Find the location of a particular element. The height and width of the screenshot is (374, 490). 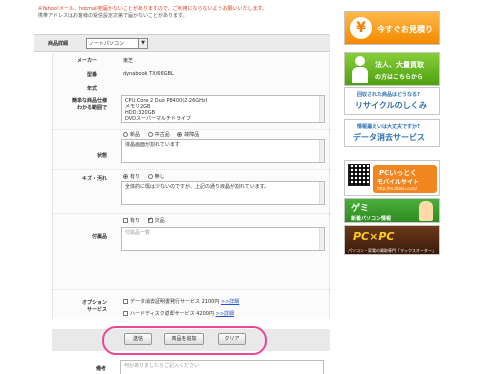

category-select-value: ノートパソコン is located at coordinates (107, 44).